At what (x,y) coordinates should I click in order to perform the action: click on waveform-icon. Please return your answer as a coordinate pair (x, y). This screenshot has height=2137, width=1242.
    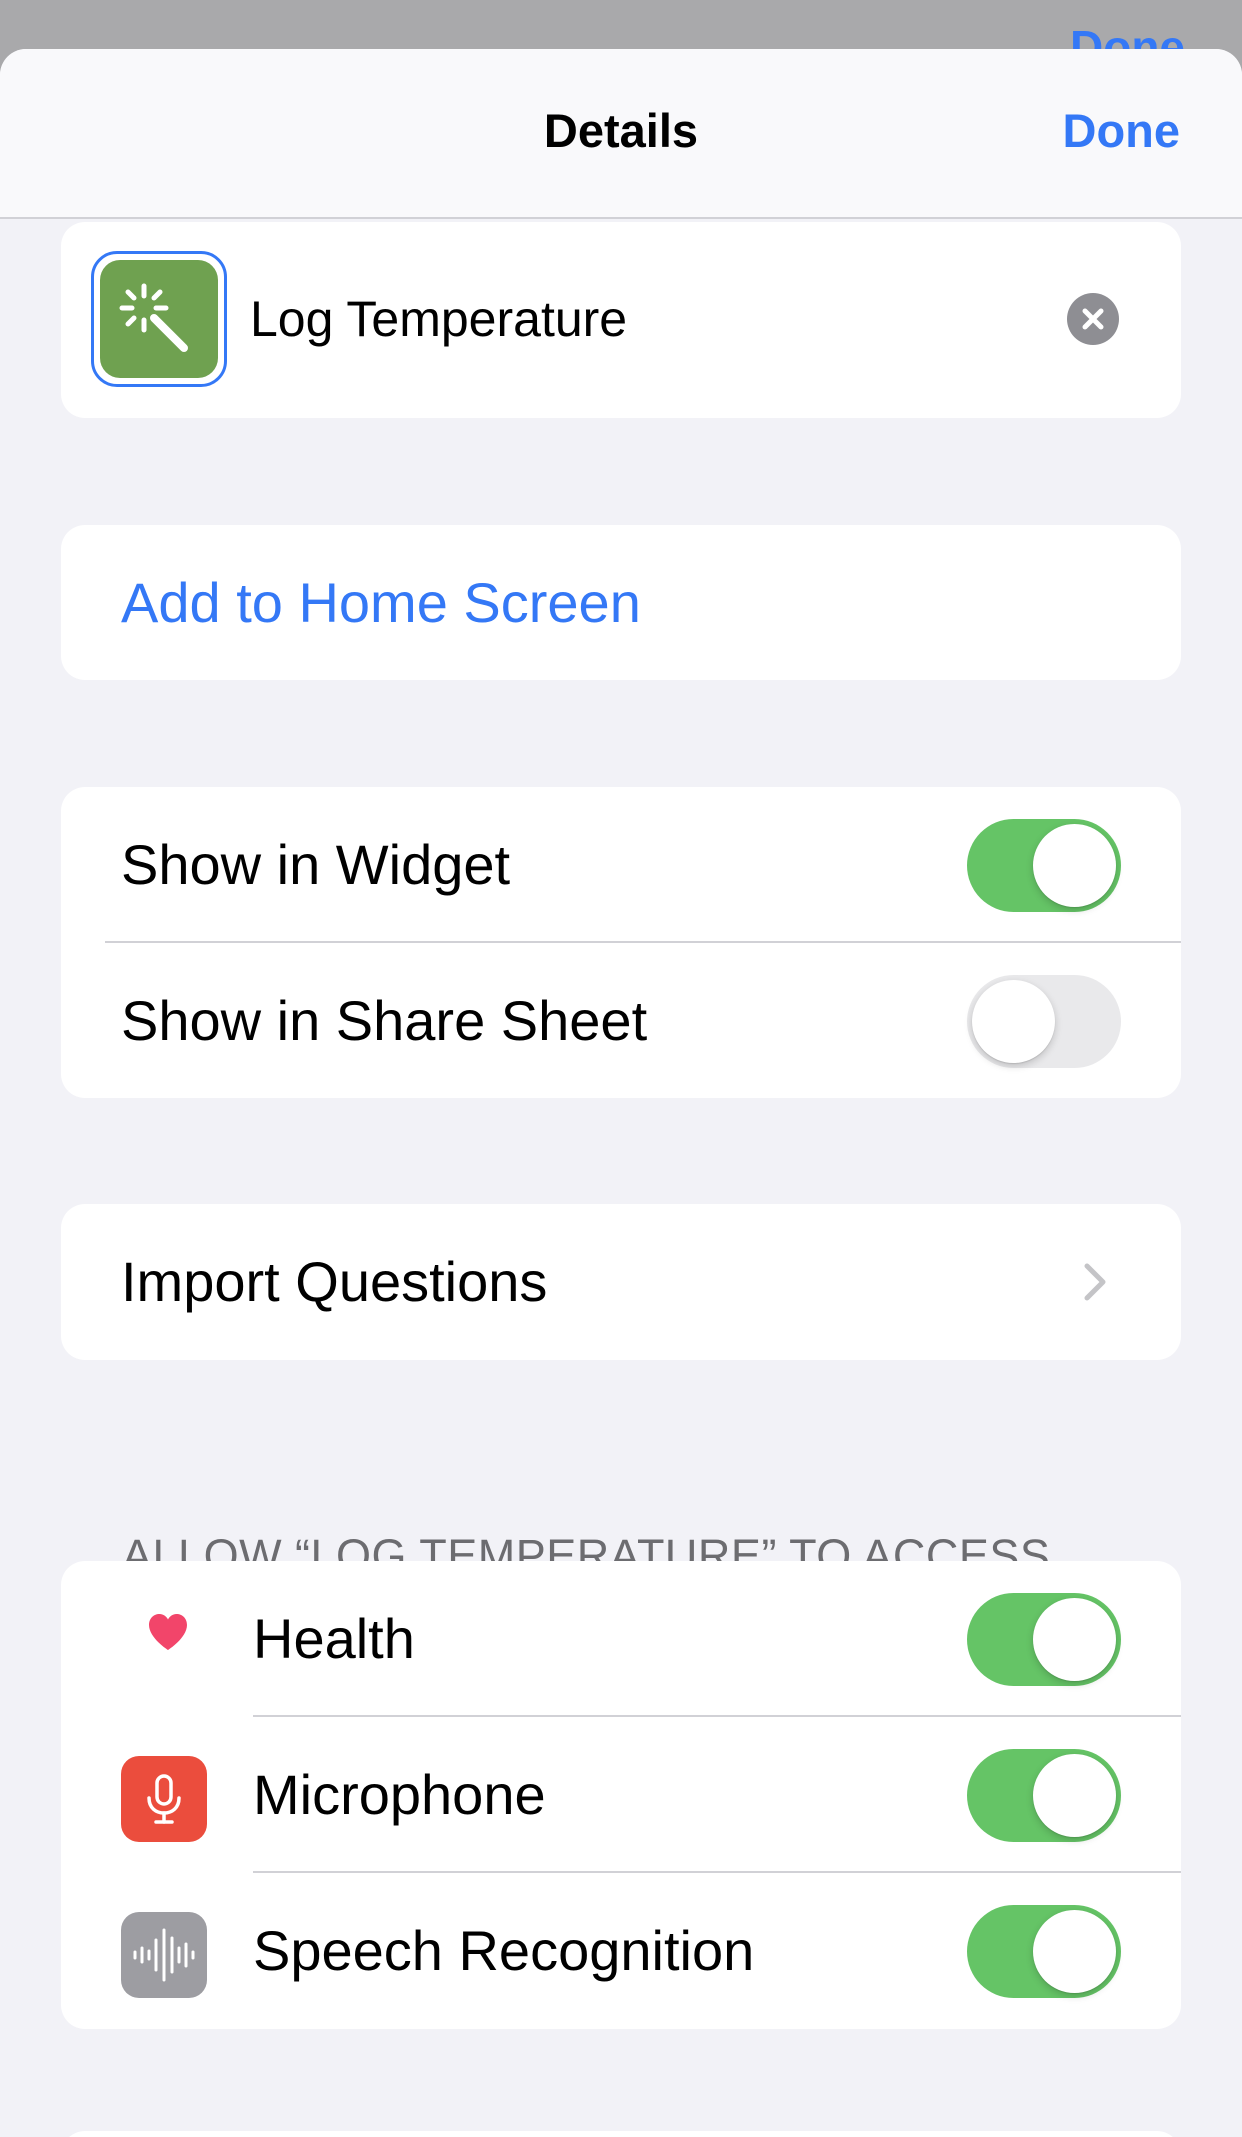
    Looking at the image, I should click on (164, 1955).